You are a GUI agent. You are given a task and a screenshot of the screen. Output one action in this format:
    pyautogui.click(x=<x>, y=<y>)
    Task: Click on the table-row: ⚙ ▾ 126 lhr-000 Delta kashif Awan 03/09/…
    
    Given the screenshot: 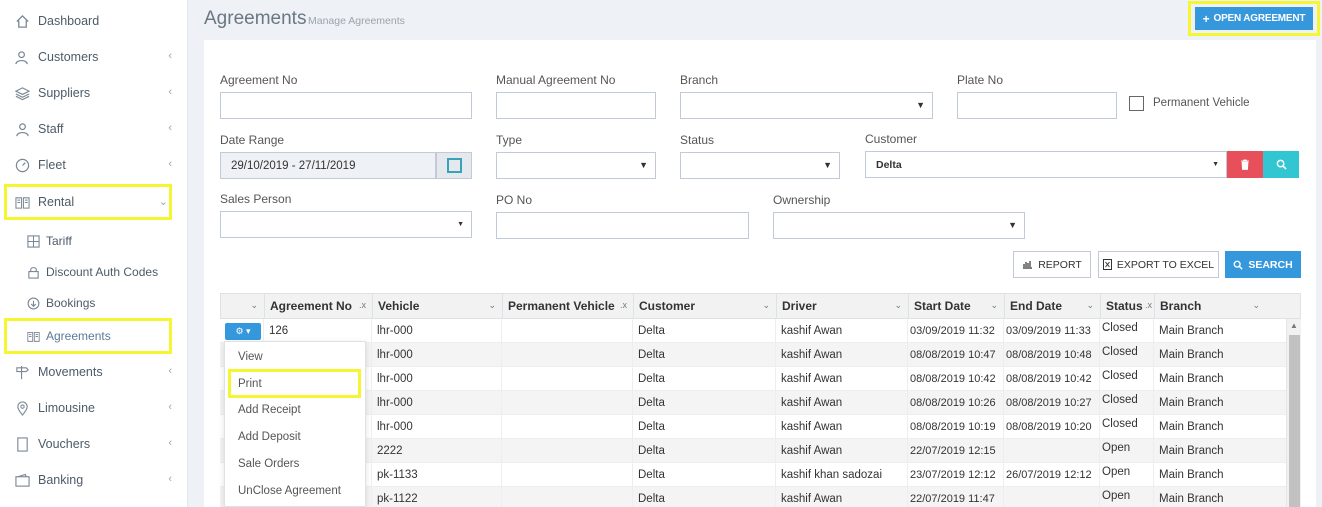 What is the action you would take?
    pyautogui.click(x=753, y=331)
    